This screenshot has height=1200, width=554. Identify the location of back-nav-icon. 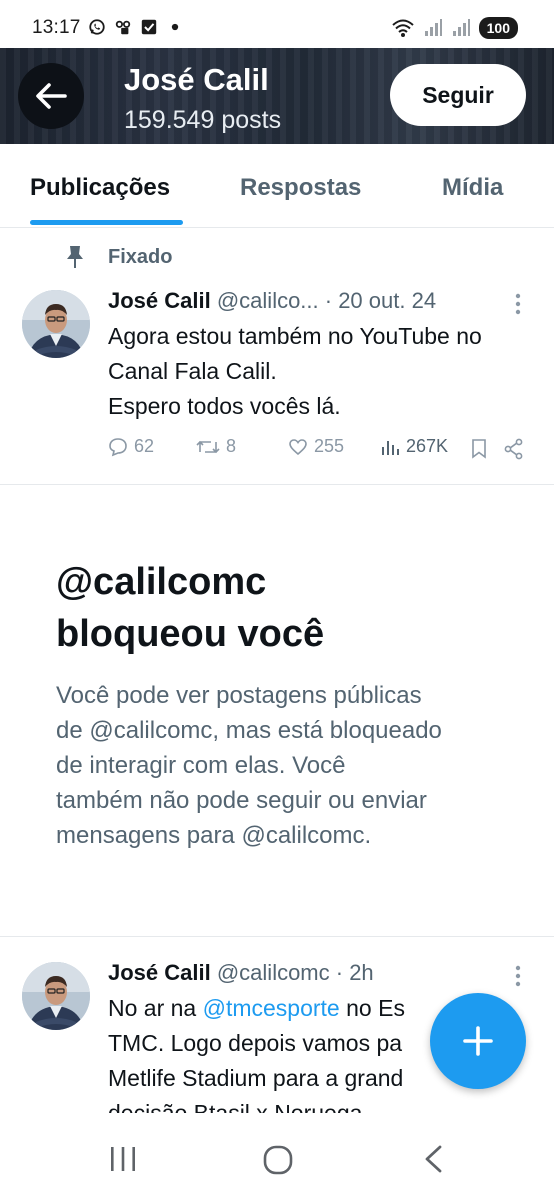
(433, 1159).